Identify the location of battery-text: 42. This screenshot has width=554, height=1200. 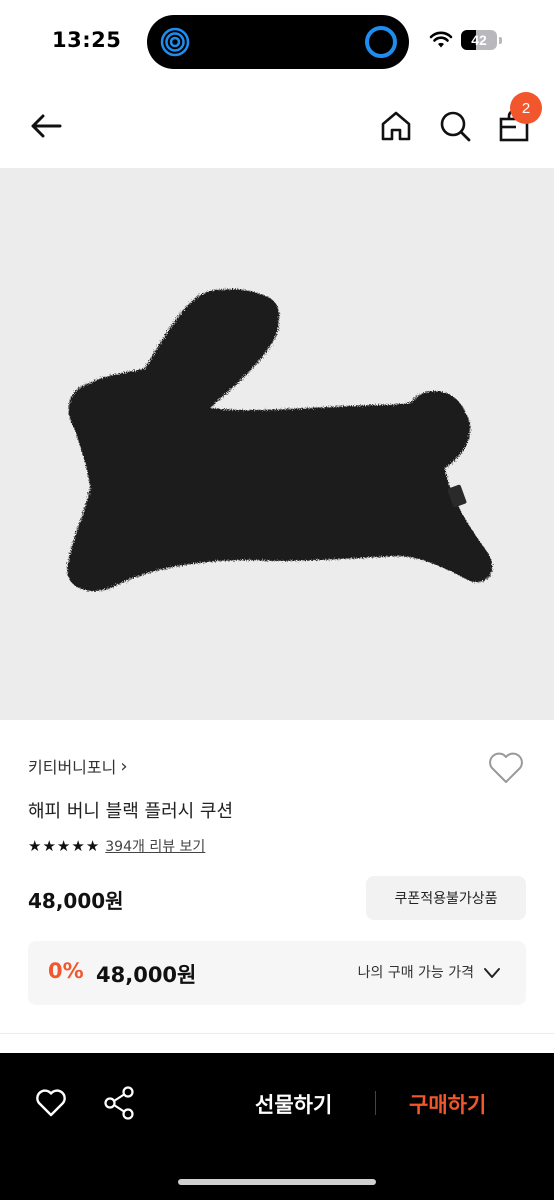
(479, 40).